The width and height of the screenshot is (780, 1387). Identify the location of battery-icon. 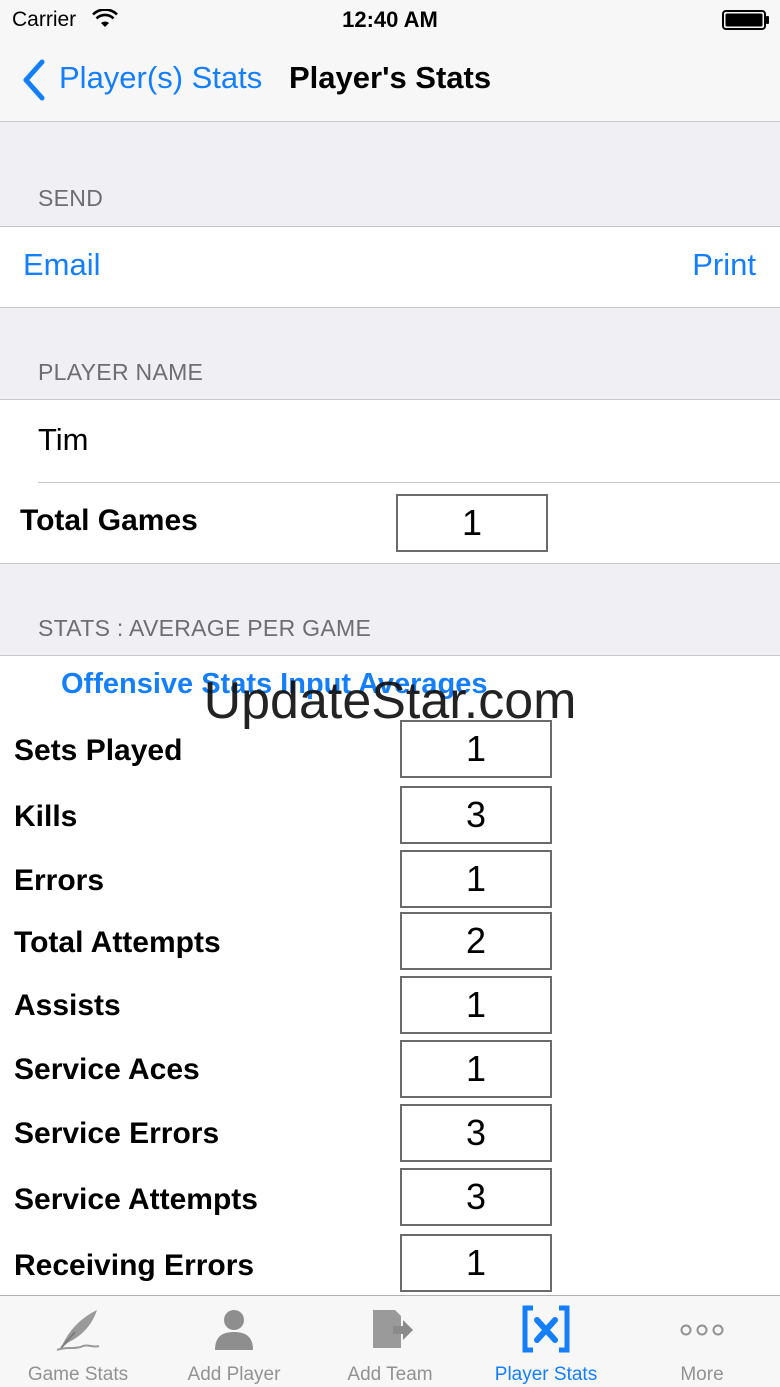
(745, 20).